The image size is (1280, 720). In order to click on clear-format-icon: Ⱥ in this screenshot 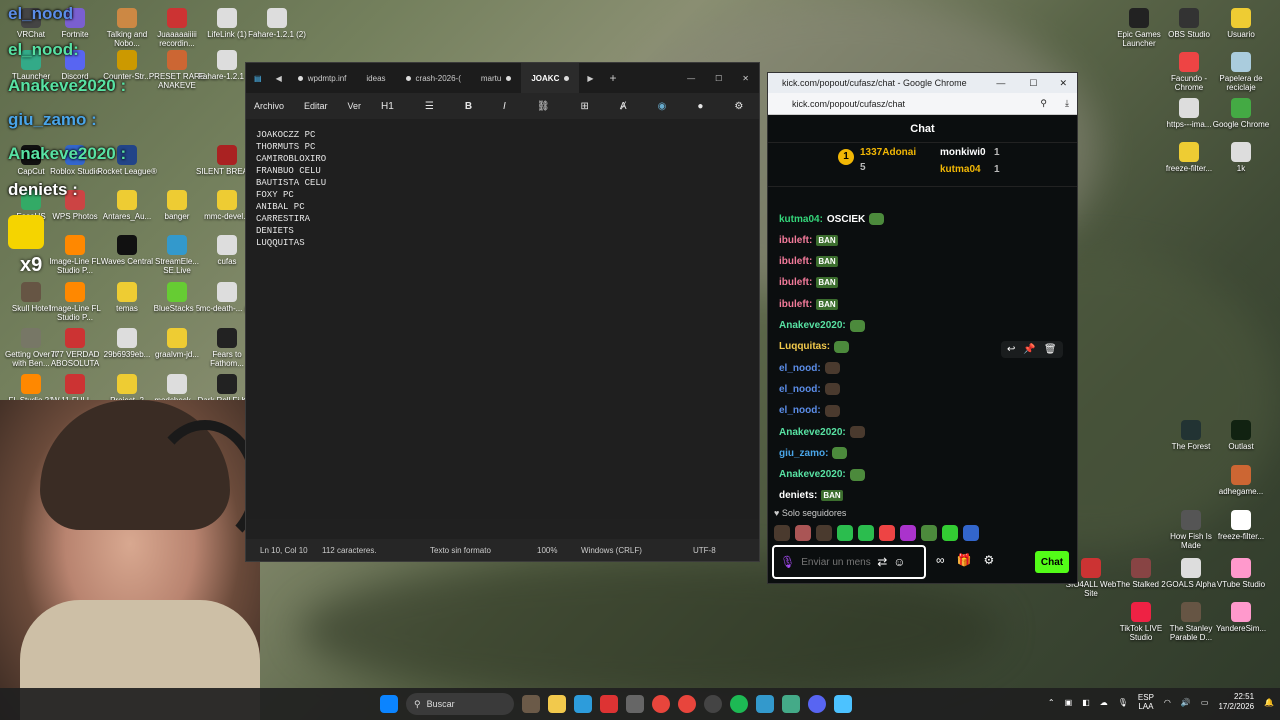, I will do `click(623, 106)`.